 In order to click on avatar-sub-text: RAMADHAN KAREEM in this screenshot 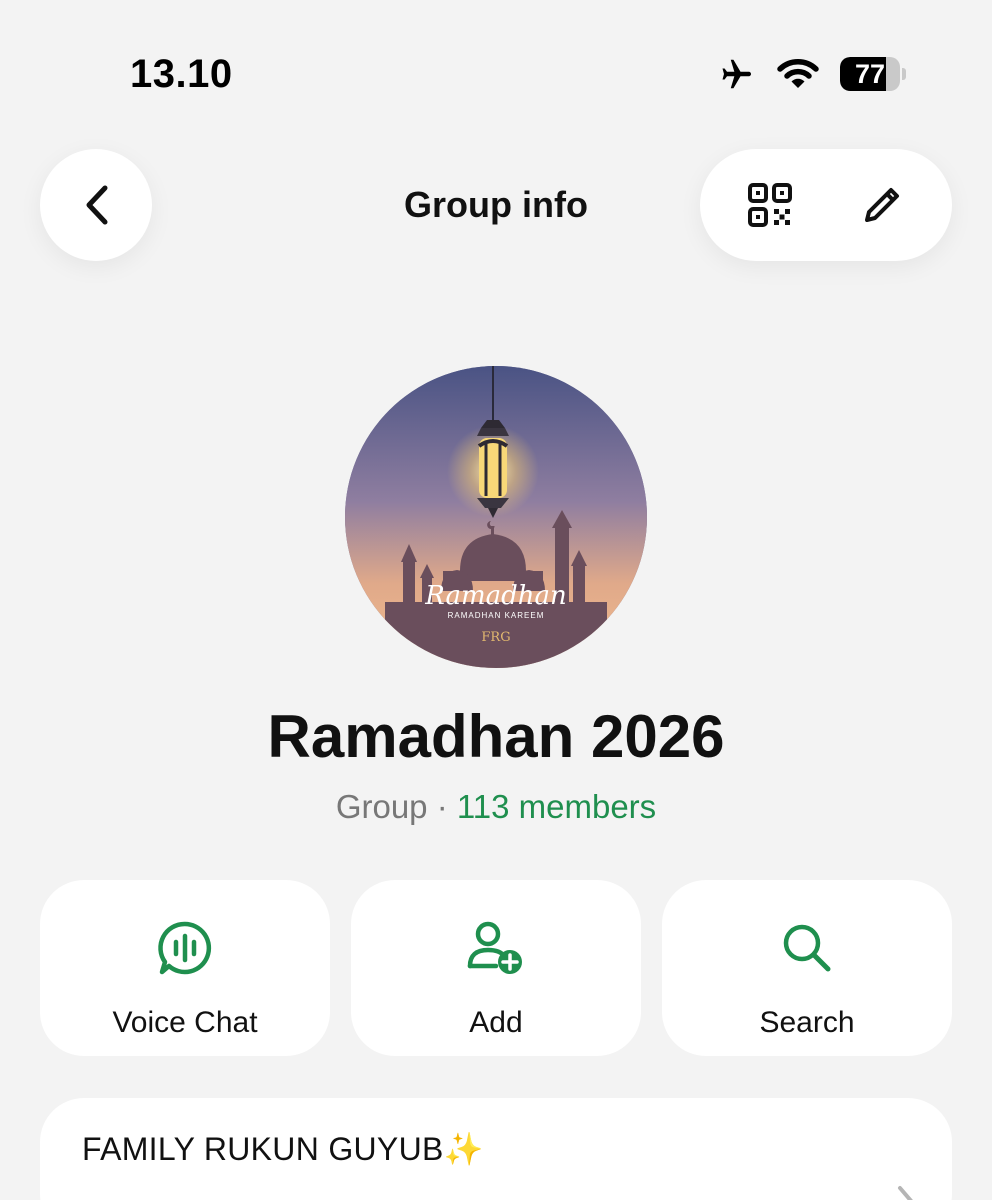, I will do `click(496, 615)`.